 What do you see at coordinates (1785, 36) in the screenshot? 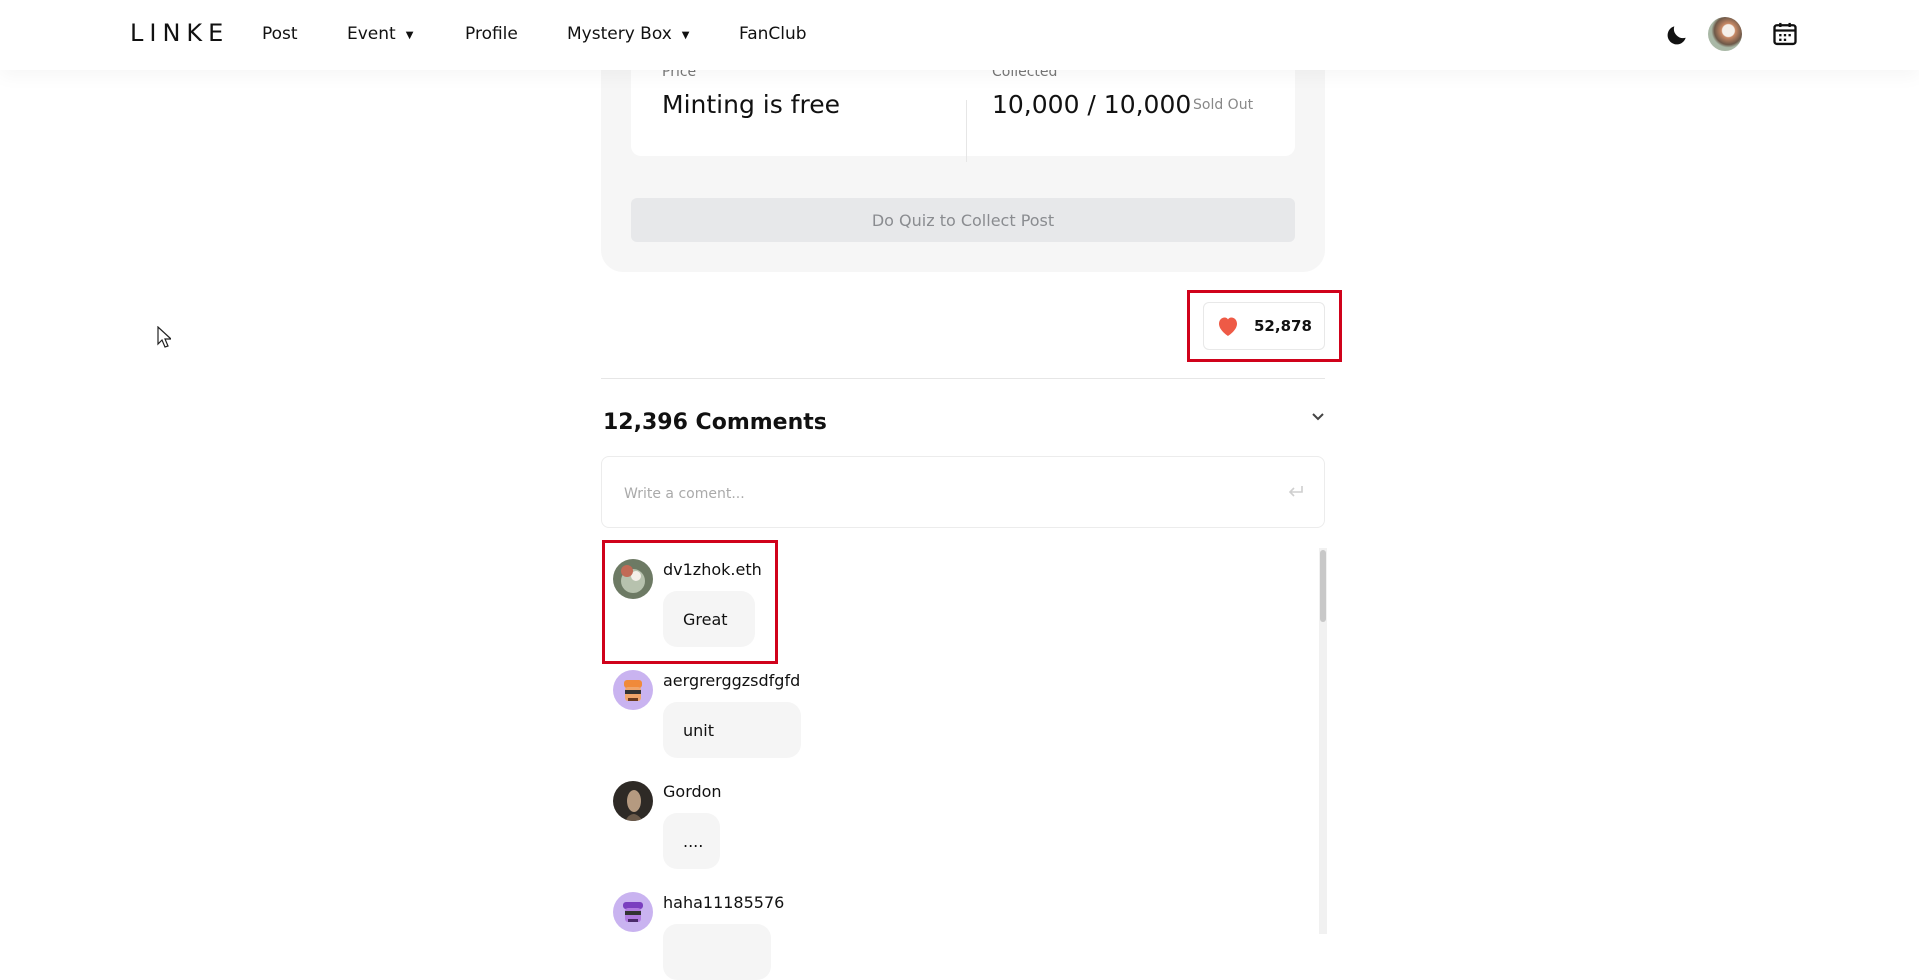
I see `calendar-icon` at bounding box center [1785, 36].